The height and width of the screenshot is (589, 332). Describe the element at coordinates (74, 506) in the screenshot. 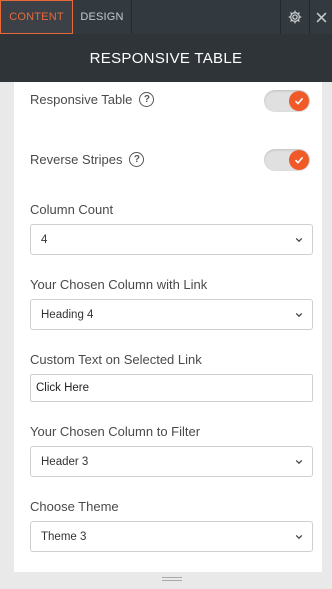

I see `theme-label: Choose Theme` at that location.